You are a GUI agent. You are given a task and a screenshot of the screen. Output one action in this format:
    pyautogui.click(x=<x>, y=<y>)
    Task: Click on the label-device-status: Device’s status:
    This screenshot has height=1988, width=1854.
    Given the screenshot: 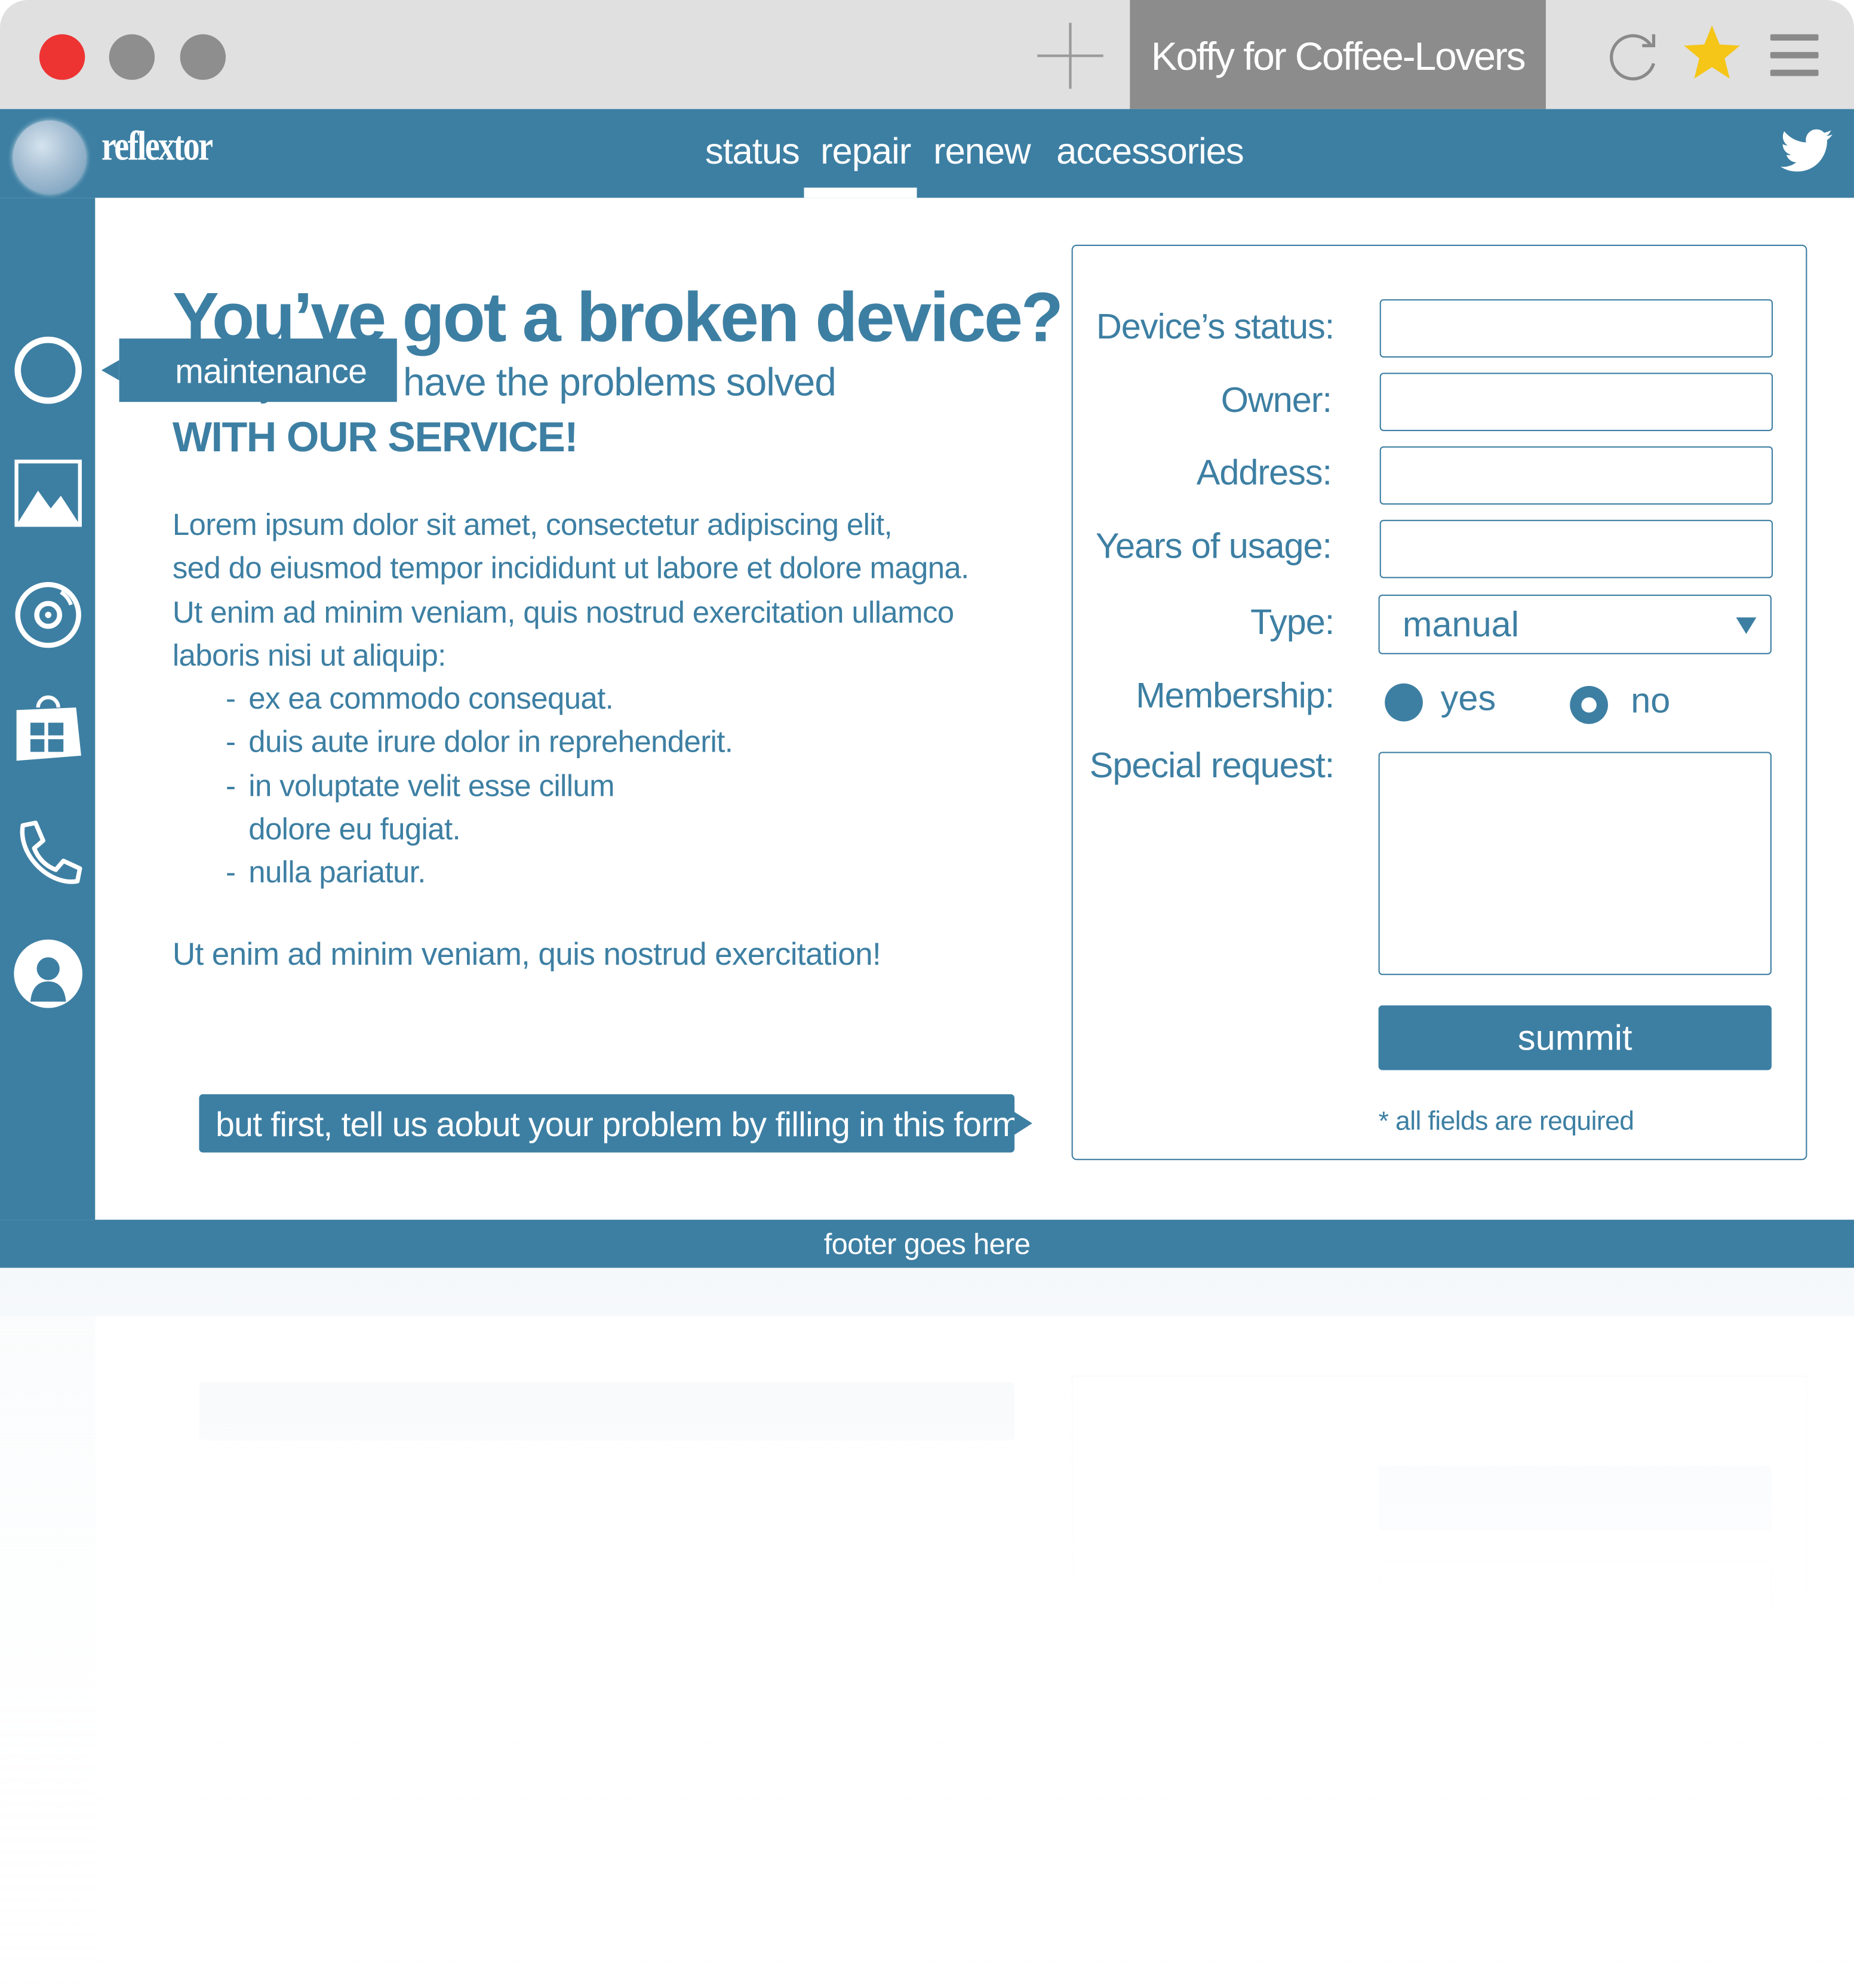 What is the action you would take?
    pyautogui.click(x=1215, y=326)
    